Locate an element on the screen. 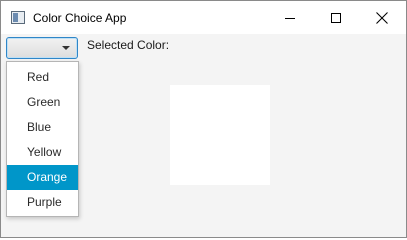 The image size is (407, 240). app-window-icon is located at coordinates (18, 17).